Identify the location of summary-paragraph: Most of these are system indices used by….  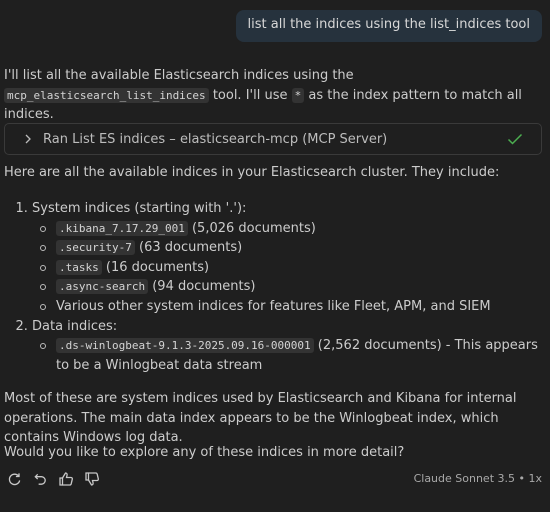
(260, 418).